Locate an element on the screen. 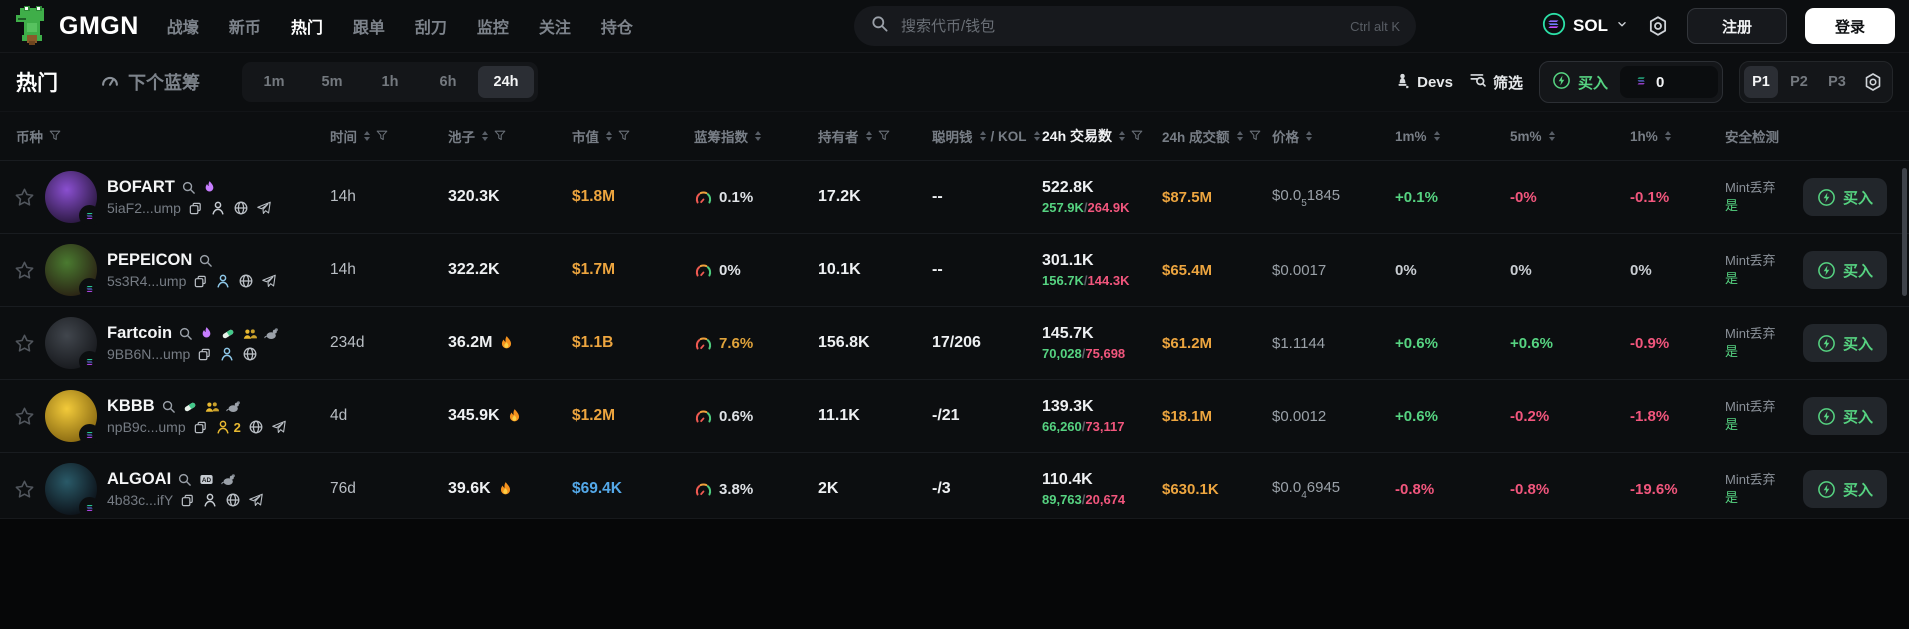 This screenshot has width=1909, height=629. filter-toggle: 筛选 is located at coordinates (1496, 82).